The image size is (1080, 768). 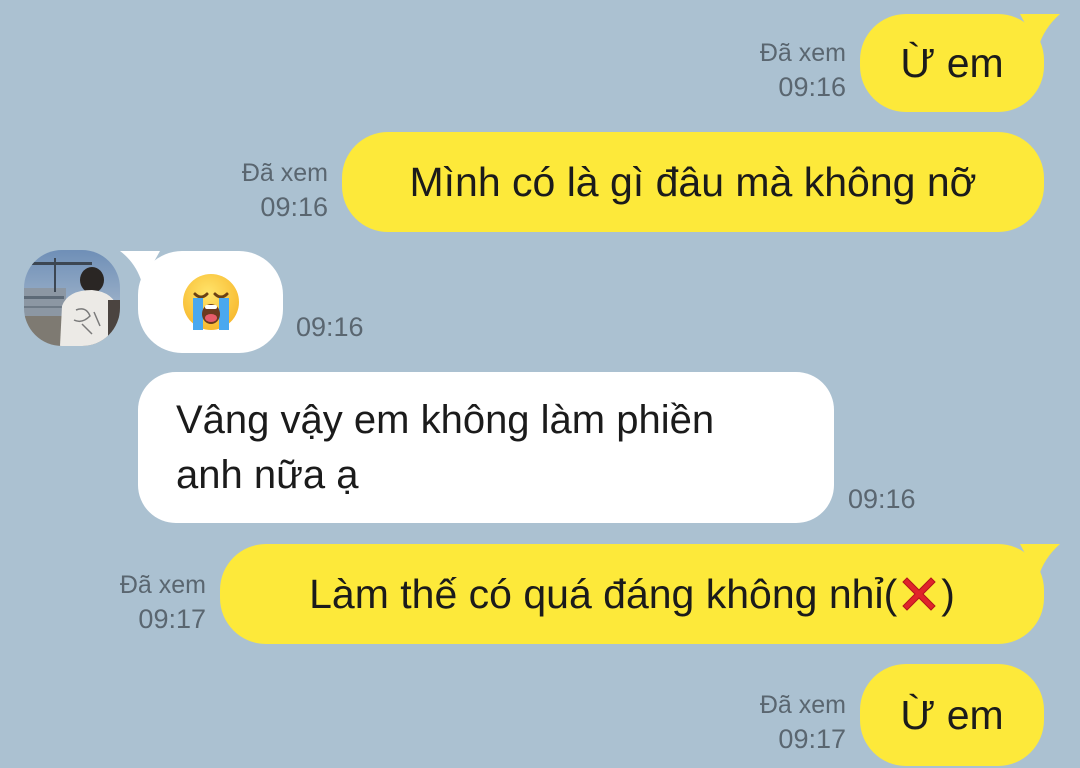 I want to click on received-message-bubble, so click(x=201, y=302).